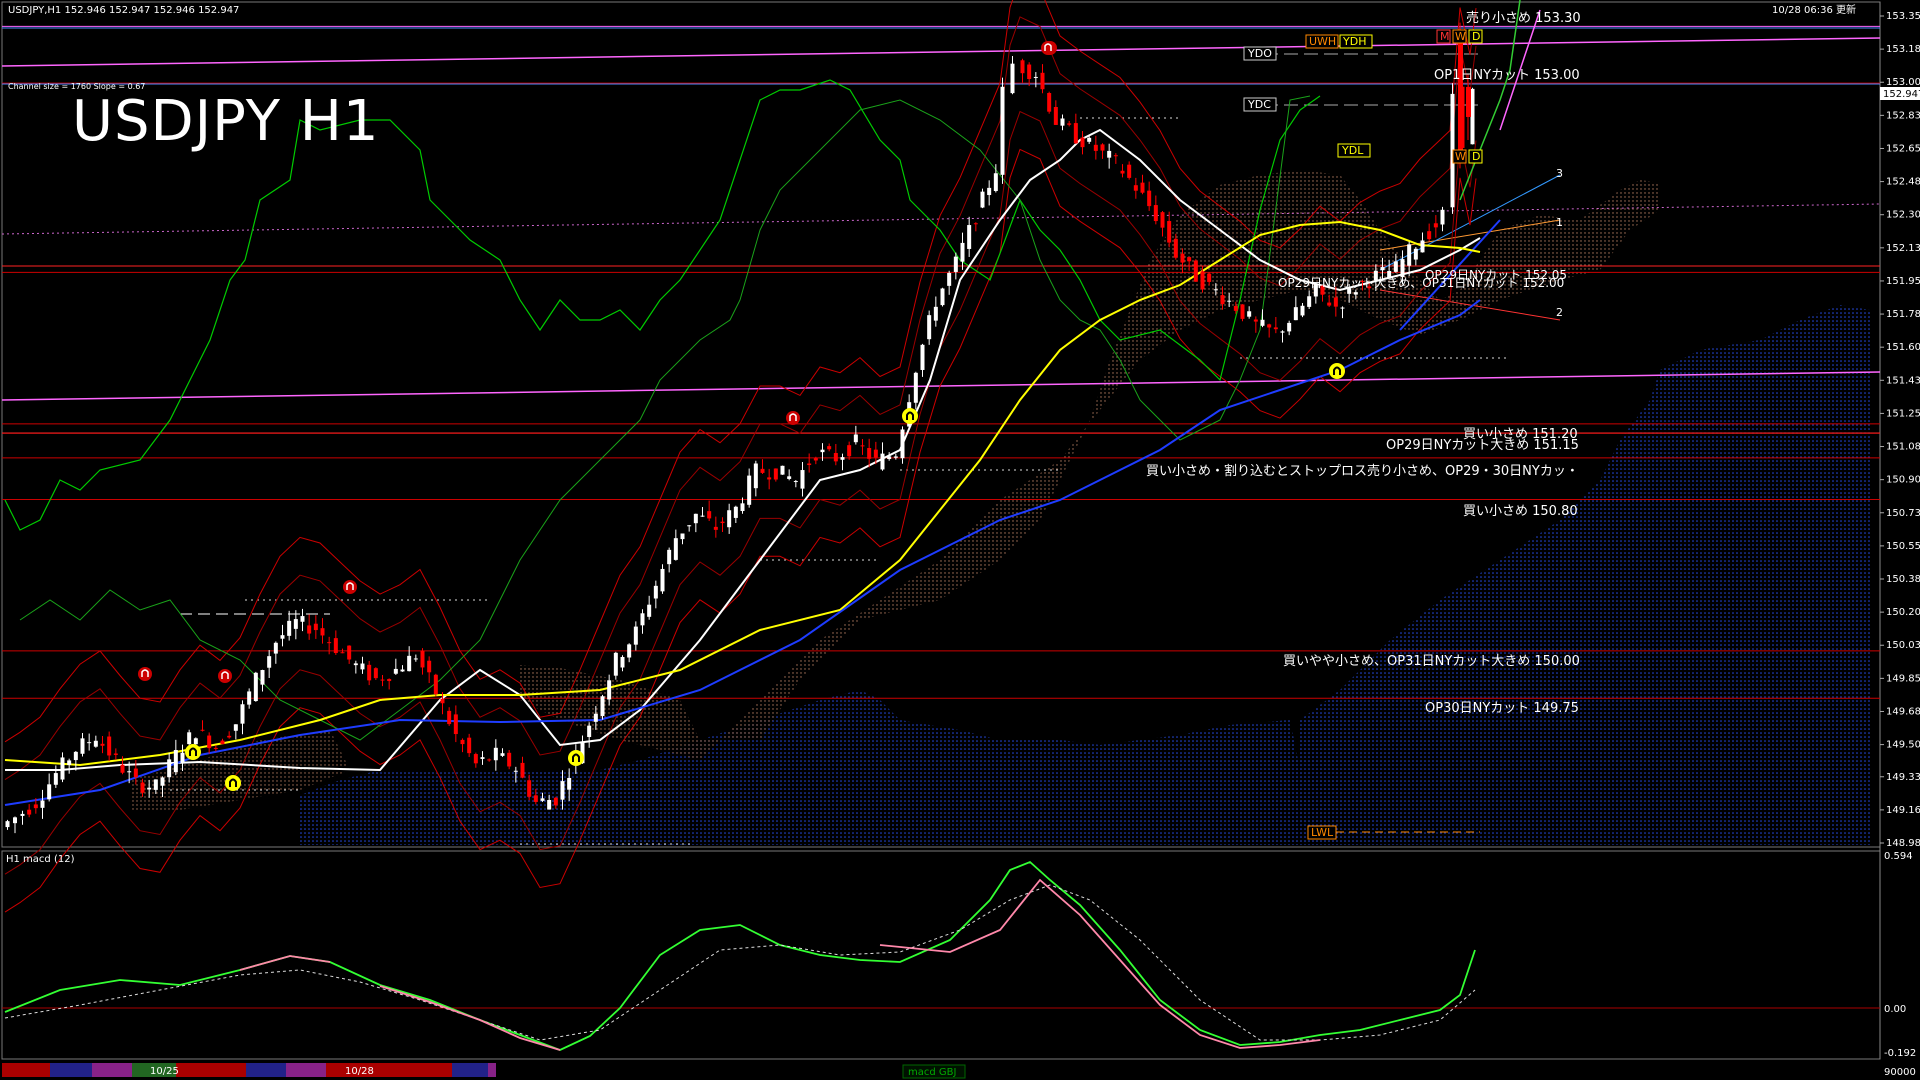 The image size is (1920, 1080). What do you see at coordinates (1903, 16) in the screenshot?
I see `price-tick: 153.355` at bounding box center [1903, 16].